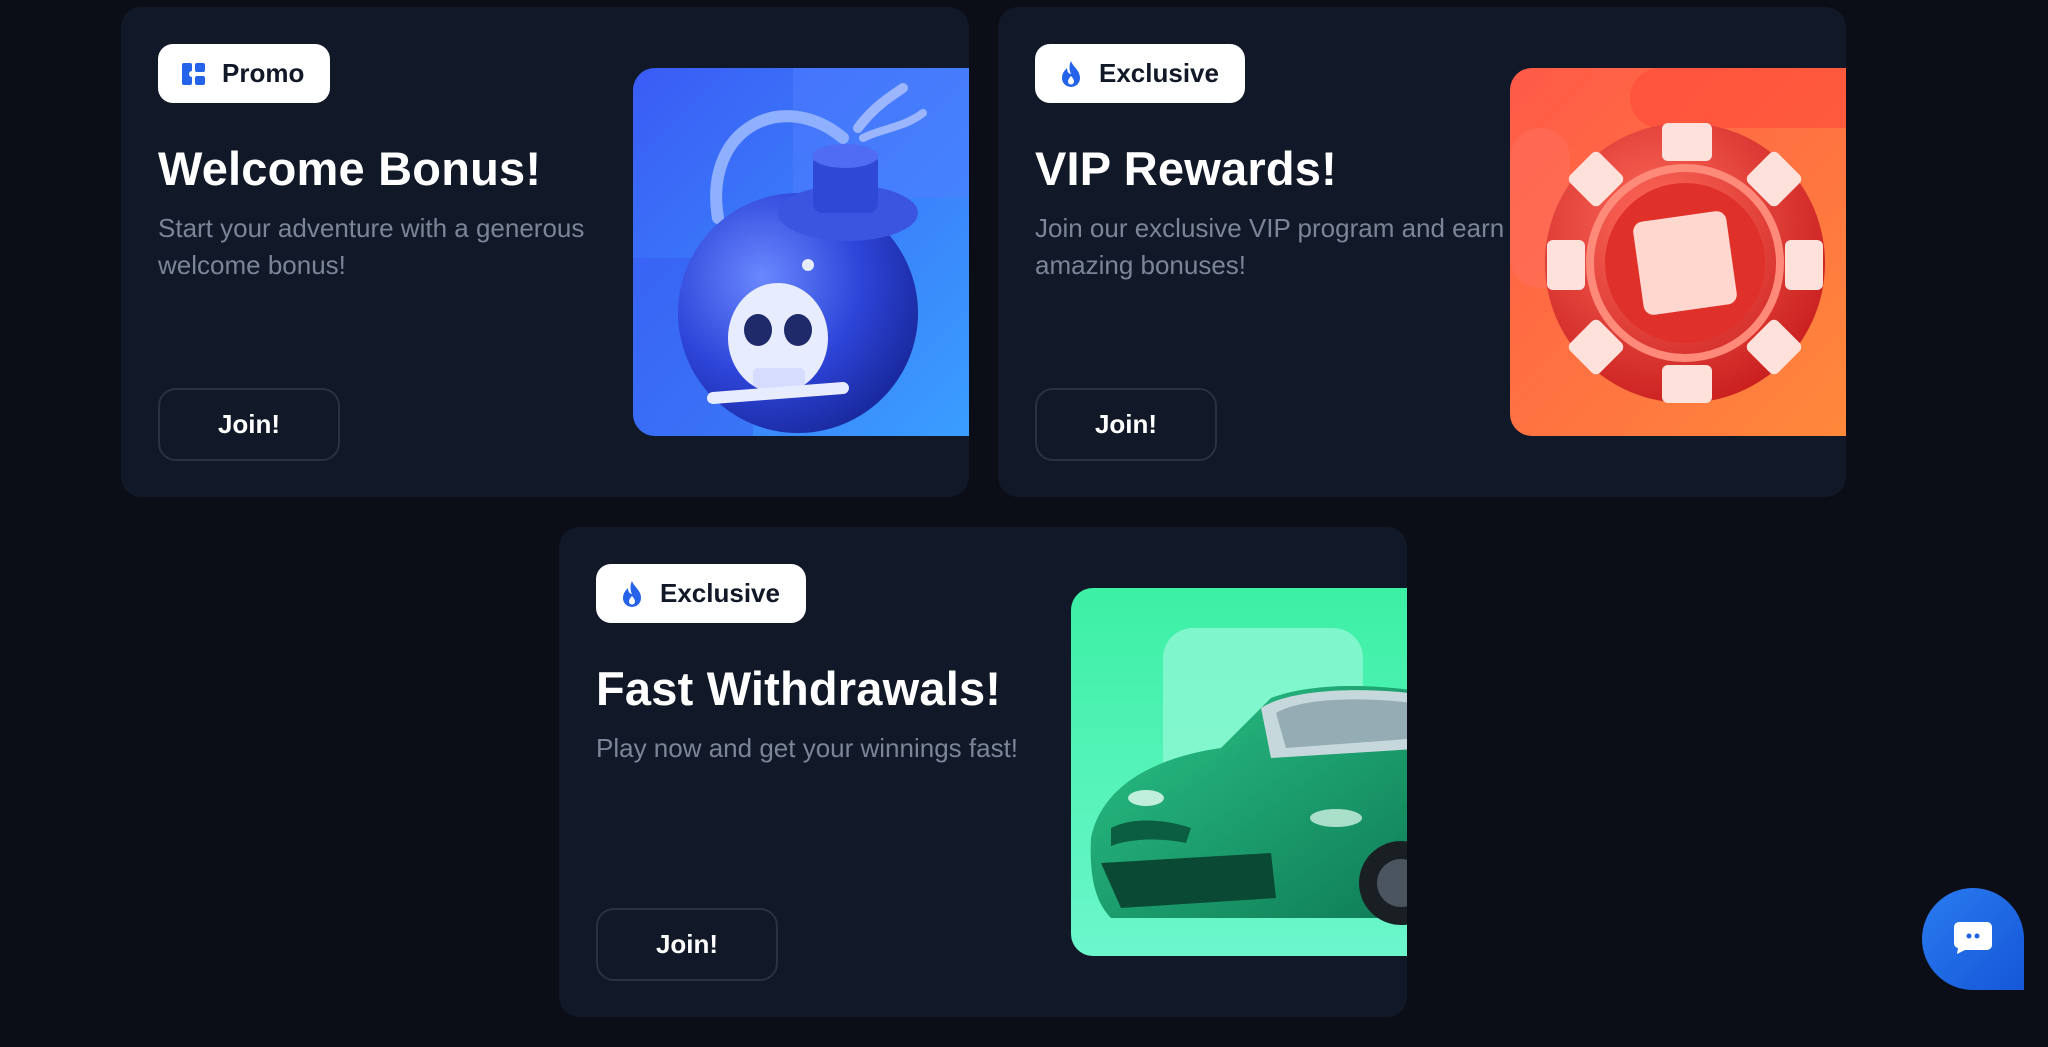 The width and height of the screenshot is (2048, 1047). I want to click on chat-widget-button, so click(1973, 939).